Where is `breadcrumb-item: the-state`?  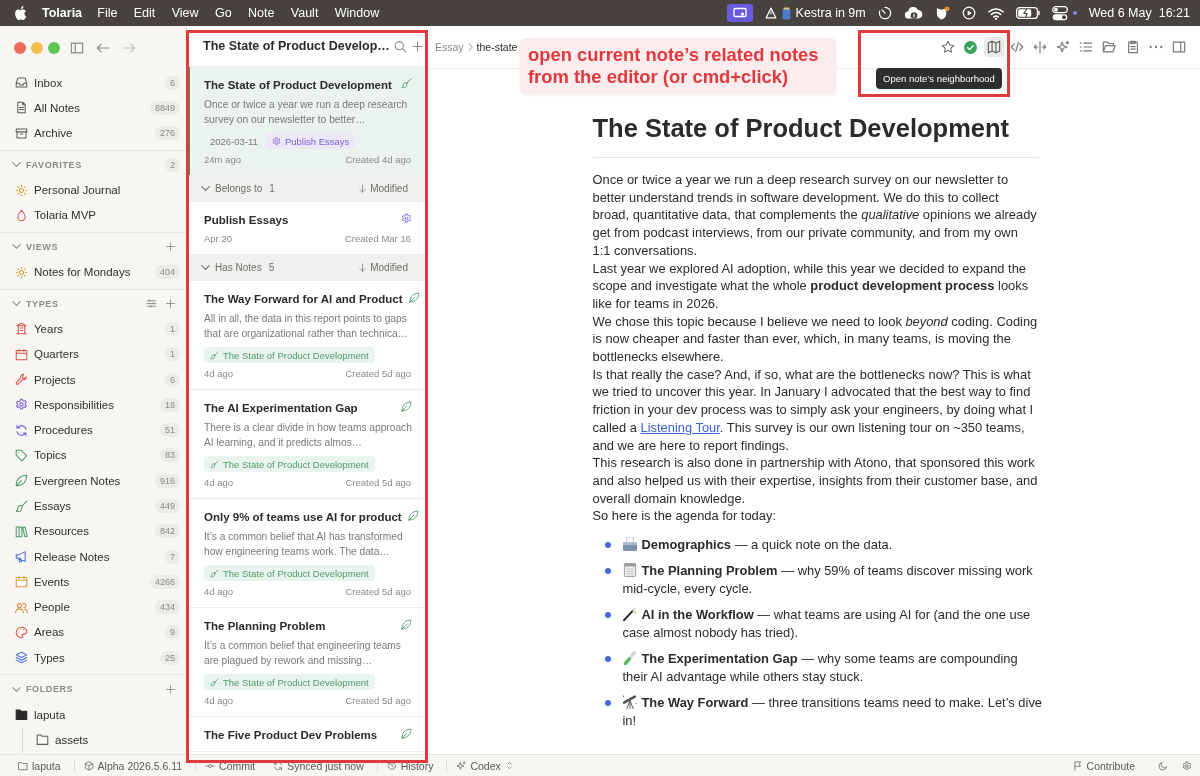 breadcrumb-item: the-state is located at coordinates (497, 47).